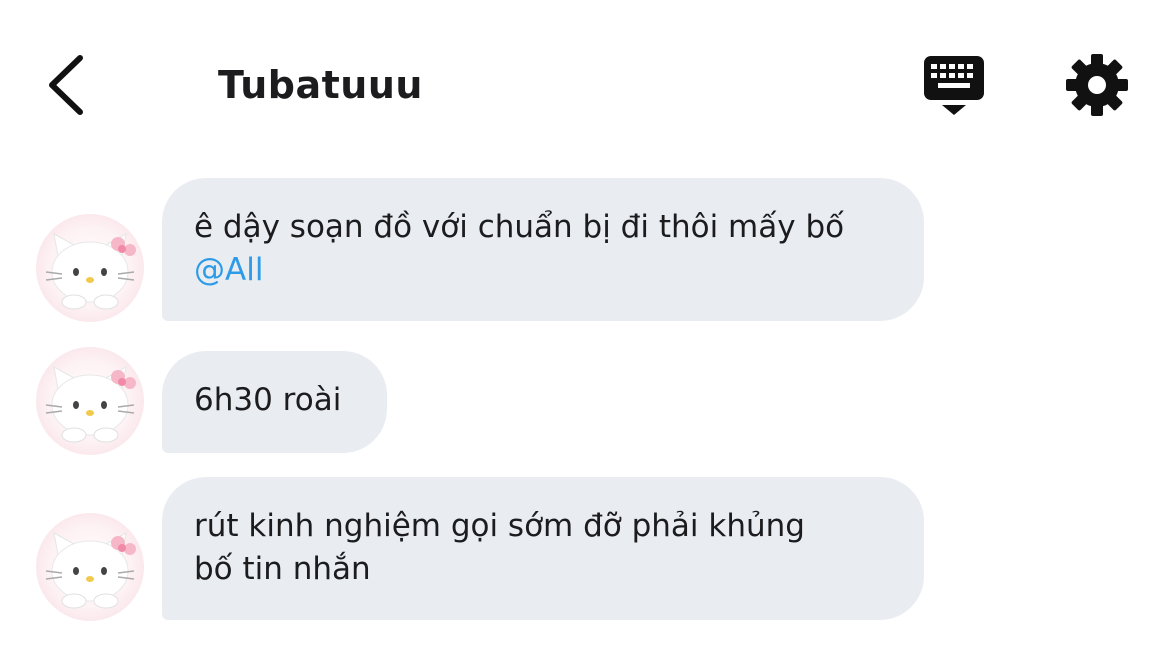 The width and height of the screenshot is (1170, 671). What do you see at coordinates (499, 526) in the screenshot?
I see `message-text: rút kinh nghiệm gọi sớm đỡ phải khủng` at bounding box center [499, 526].